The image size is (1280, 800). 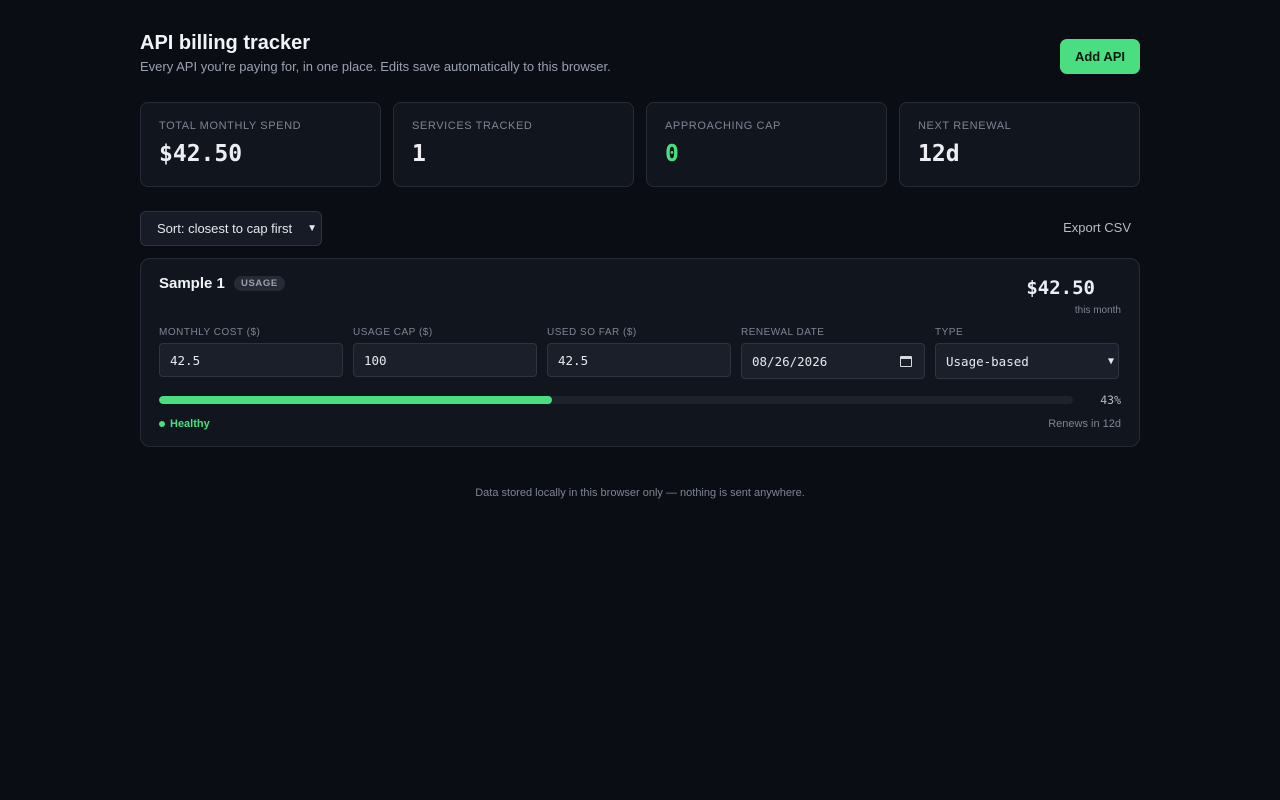 What do you see at coordinates (259, 283) in the screenshot?
I see `service-type-badge: USAGE` at bounding box center [259, 283].